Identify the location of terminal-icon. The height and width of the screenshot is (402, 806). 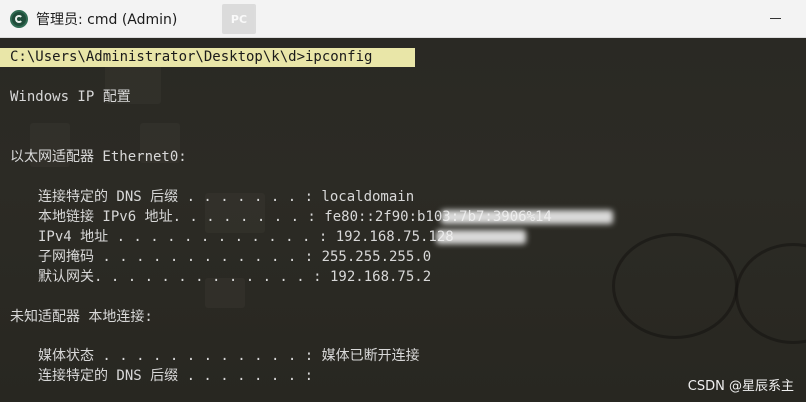
(19, 18).